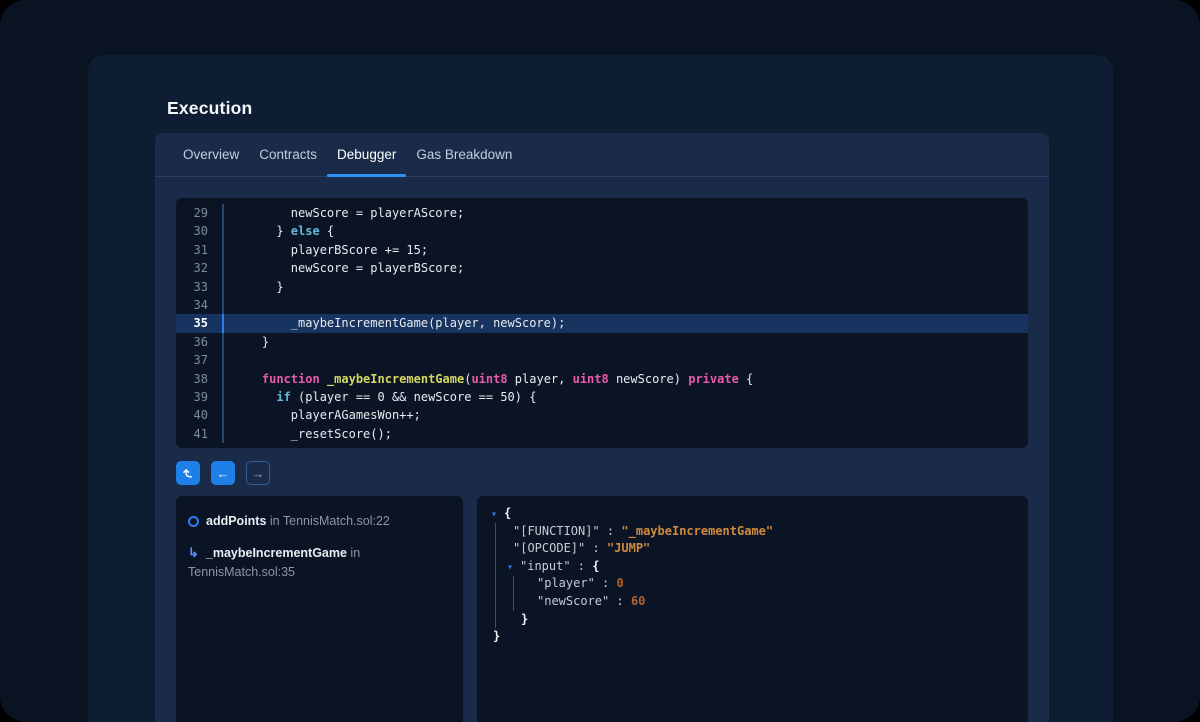  Describe the element at coordinates (643, 530) in the screenshot. I see `json-row-function: "[FUNCTION]" : "_maybeIncrementGame"` at that location.